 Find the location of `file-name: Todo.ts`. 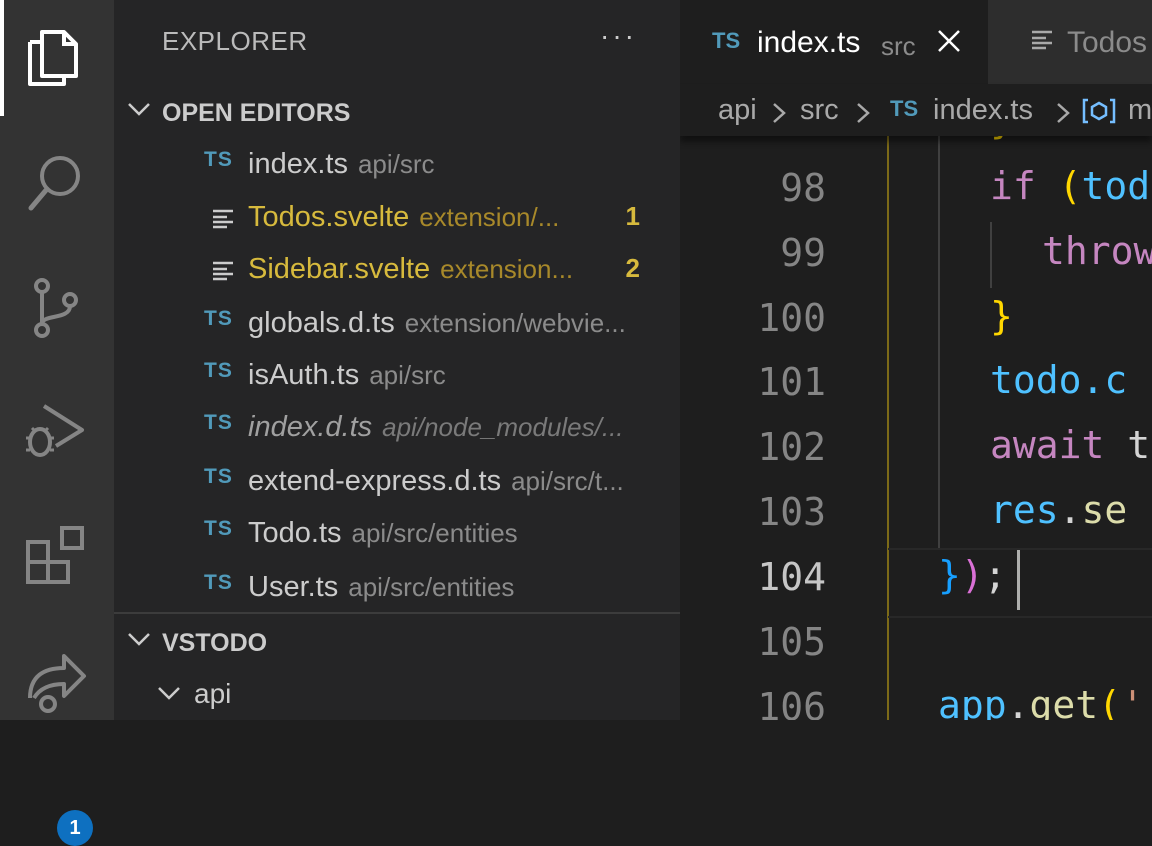

file-name: Todo.ts is located at coordinates (295, 533).